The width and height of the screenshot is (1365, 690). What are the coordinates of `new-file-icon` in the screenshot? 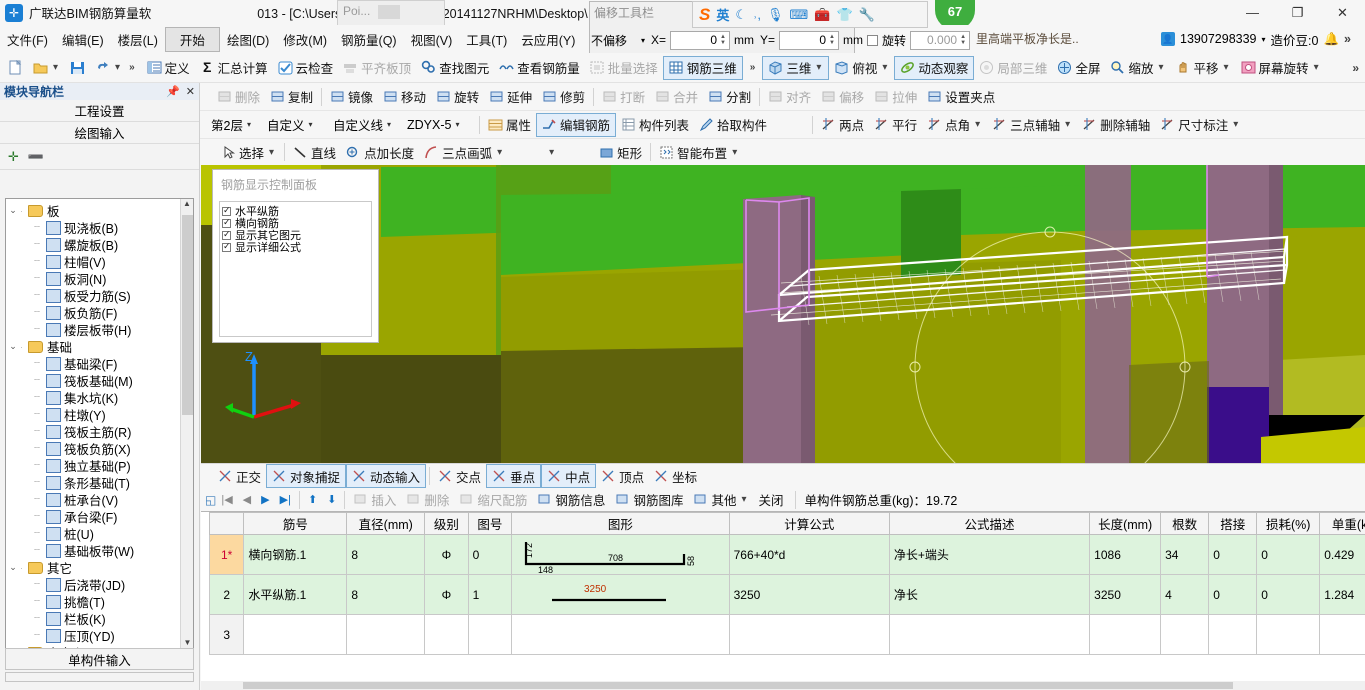 It's located at (14, 68).